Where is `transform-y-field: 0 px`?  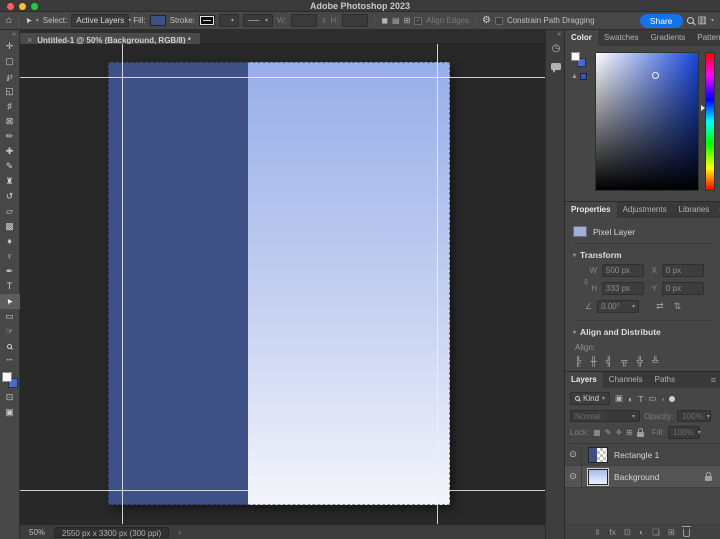
transform-y-field: 0 px is located at coordinates (683, 288).